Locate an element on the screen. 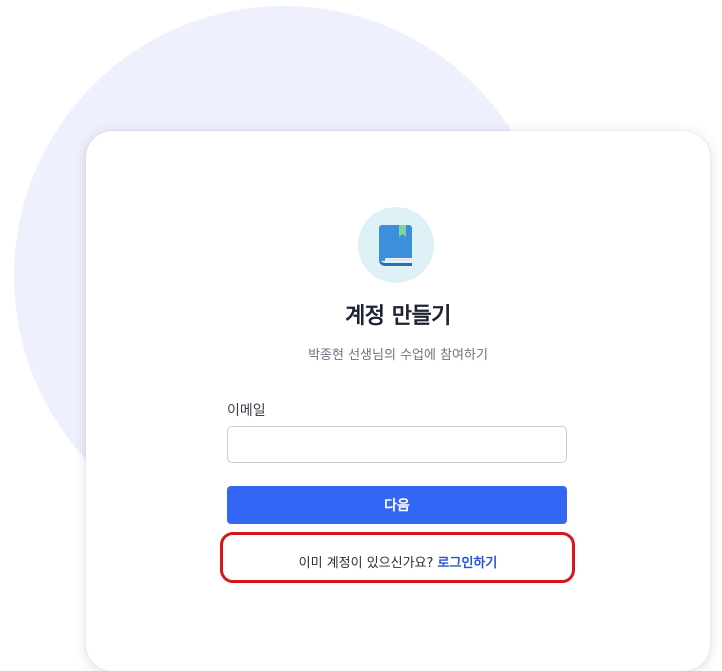 The height and width of the screenshot is (671, 722). page-title: 계정 만들기 is located at coordinates (398, 316).